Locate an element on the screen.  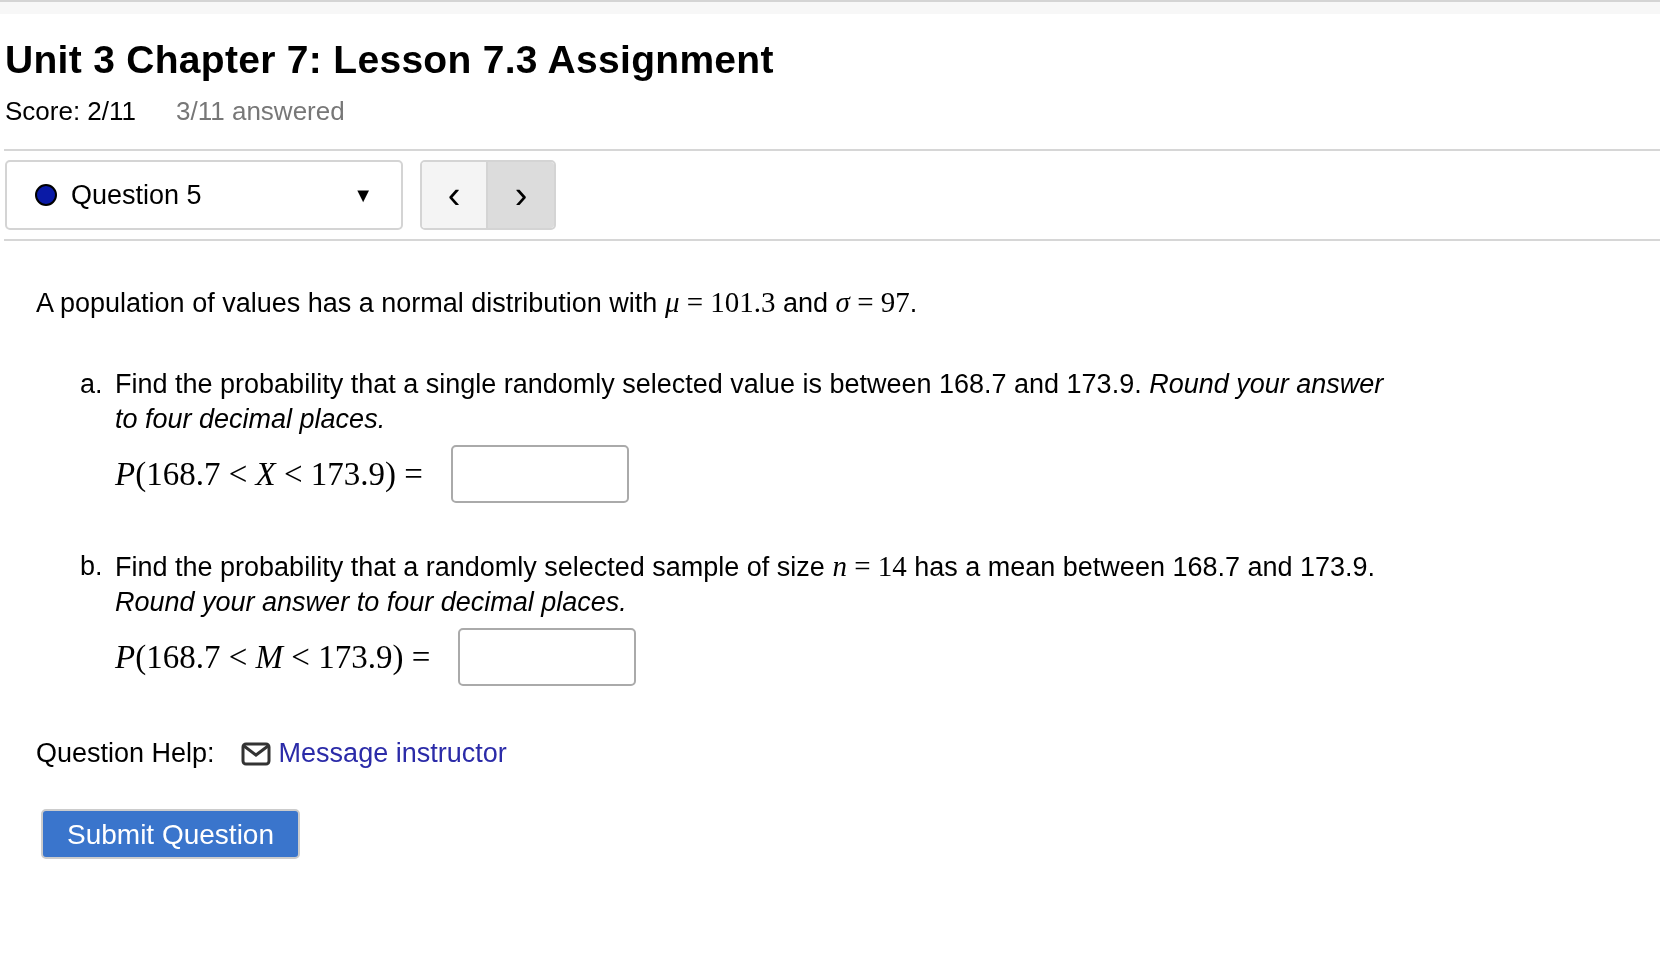
part-instruction: Find the probability that a single randomly selected value is between 168.7 and 173.9. Round your answer to four decimal places. is located at coordinates (750, 402).